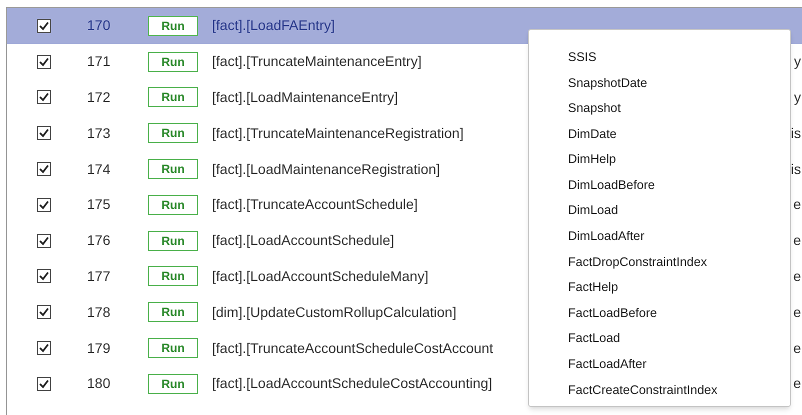 This screenshot has width=802, height=415. Describe the element at coordinates (659, 317) in the screenshot. I see `menu-item: FactLoadBefore` at that location.